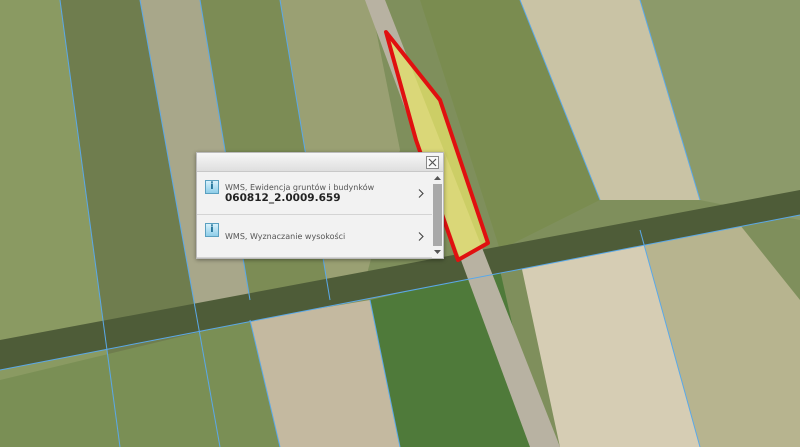 Image resolution: width=800 pixels, height=447 pixels. Describe the element at coordinates (283, 198) in the screenshot. I see `parcel-id: 060812_2.0009.659` at that location.